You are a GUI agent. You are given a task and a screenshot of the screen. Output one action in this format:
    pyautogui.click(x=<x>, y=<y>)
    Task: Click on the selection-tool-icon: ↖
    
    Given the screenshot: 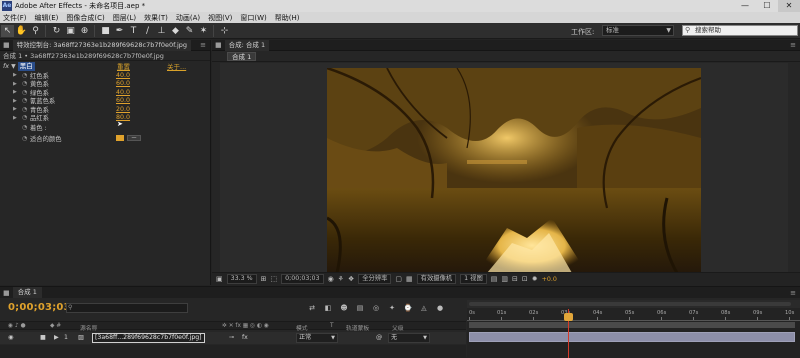 What is the action you would take?
    pyautogui.click(x=7, y=30)
    